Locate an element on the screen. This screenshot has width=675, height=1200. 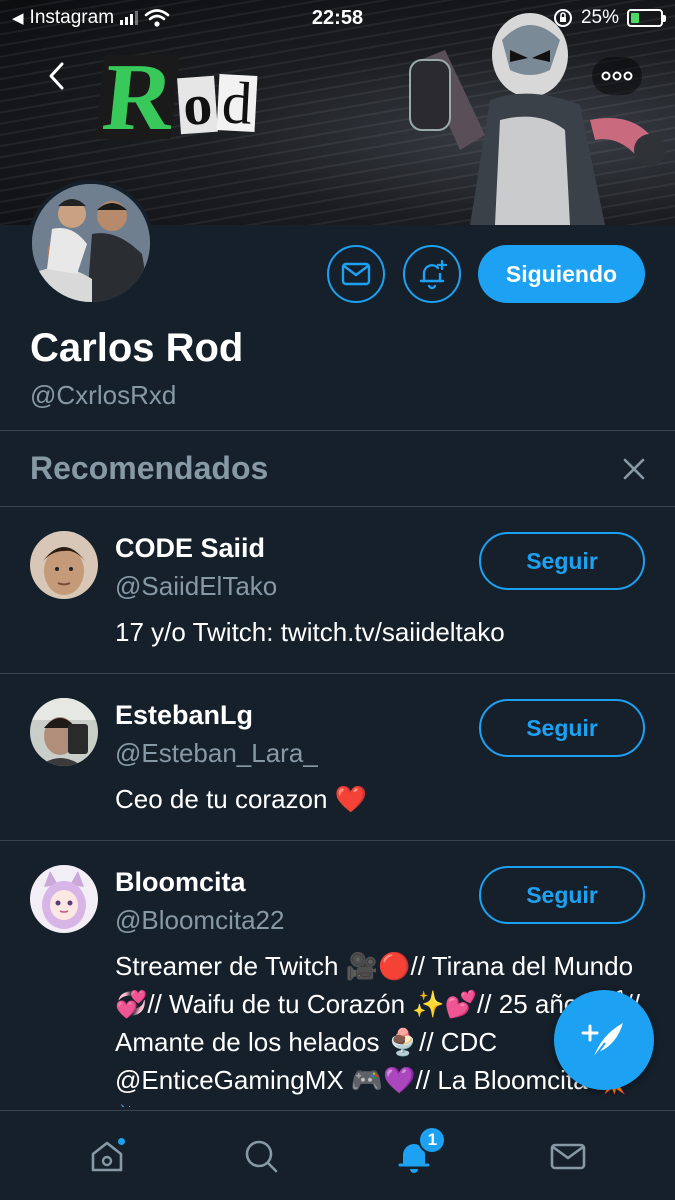
avatar-image-bloomcita is located at coordinates (64, 899).